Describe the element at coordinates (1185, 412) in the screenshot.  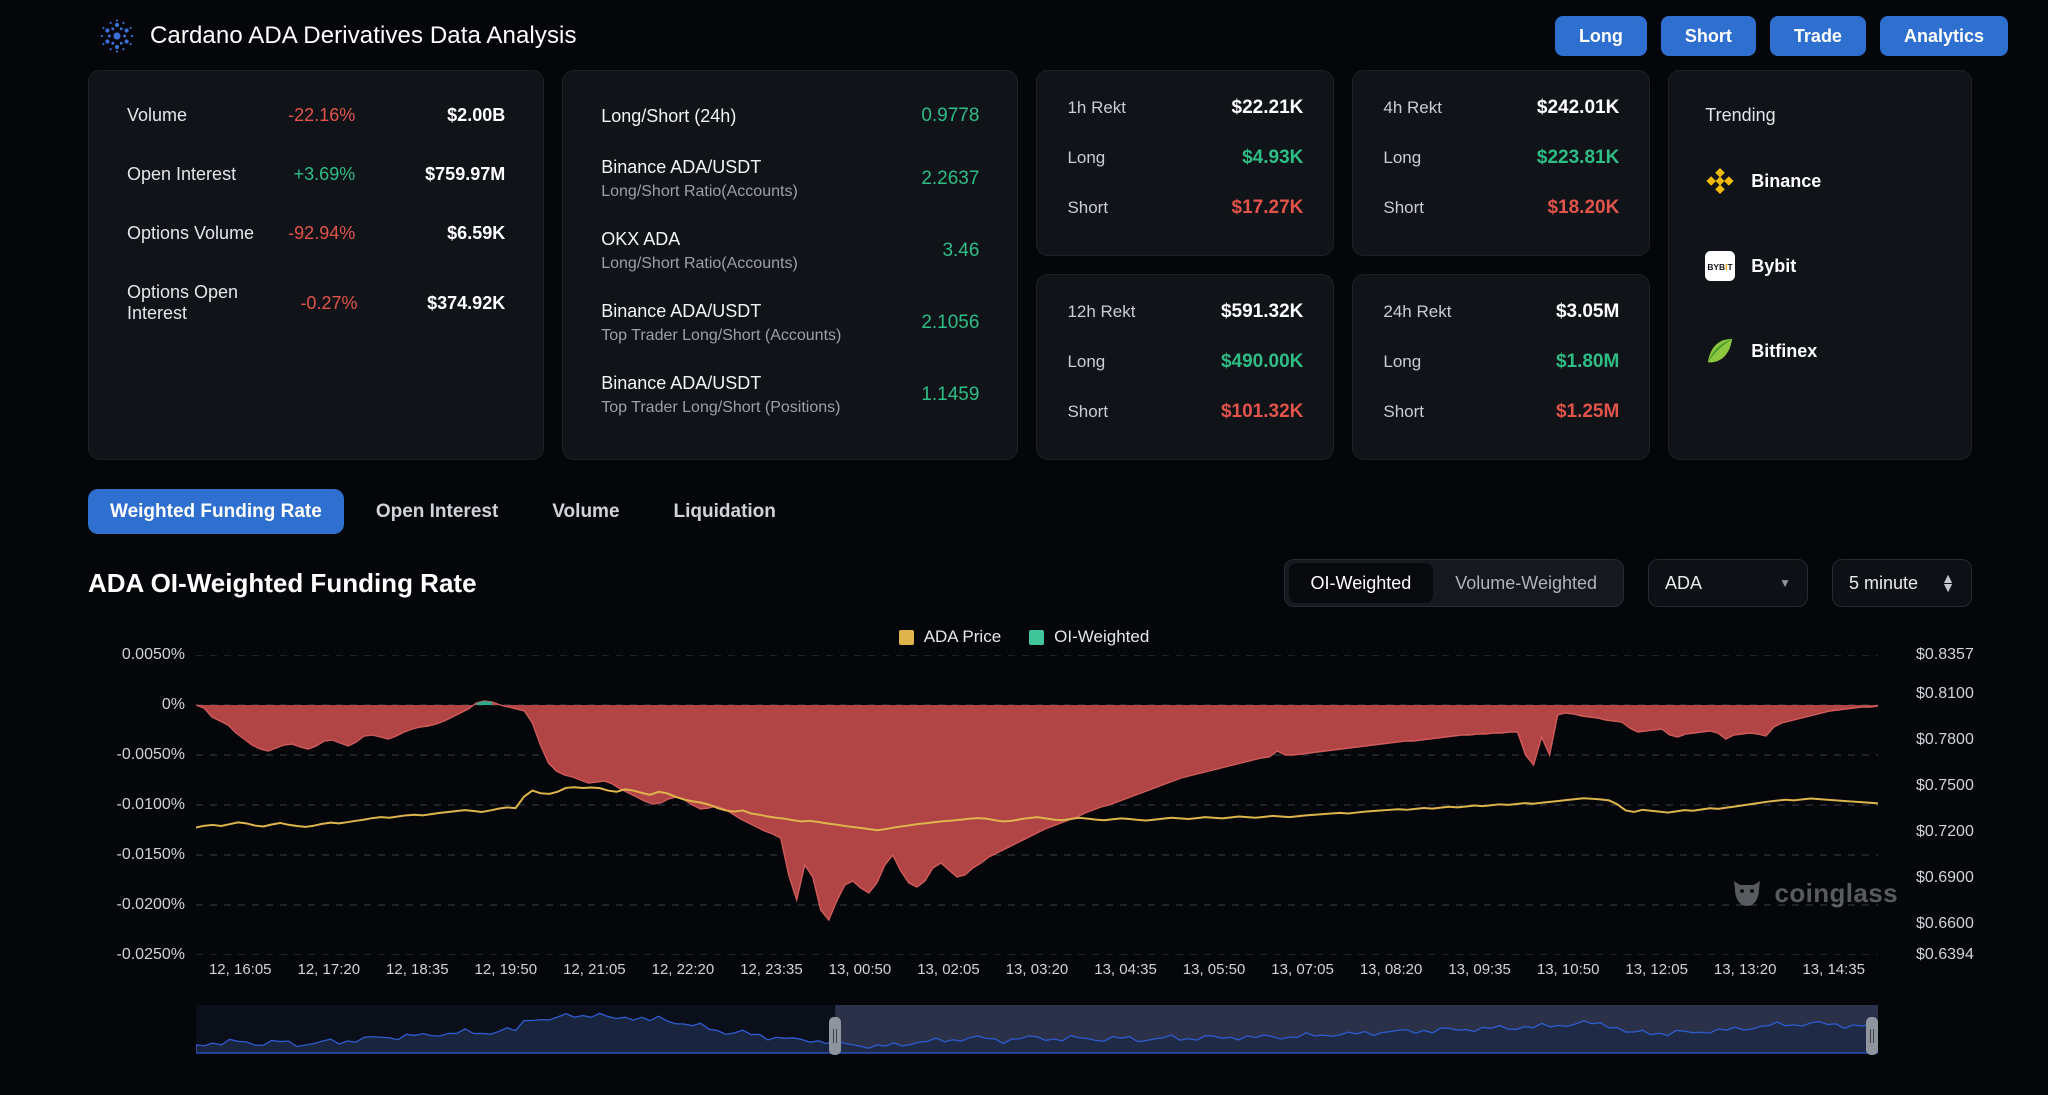
I see `rekt-short-row: Short $101.32K` at that location.